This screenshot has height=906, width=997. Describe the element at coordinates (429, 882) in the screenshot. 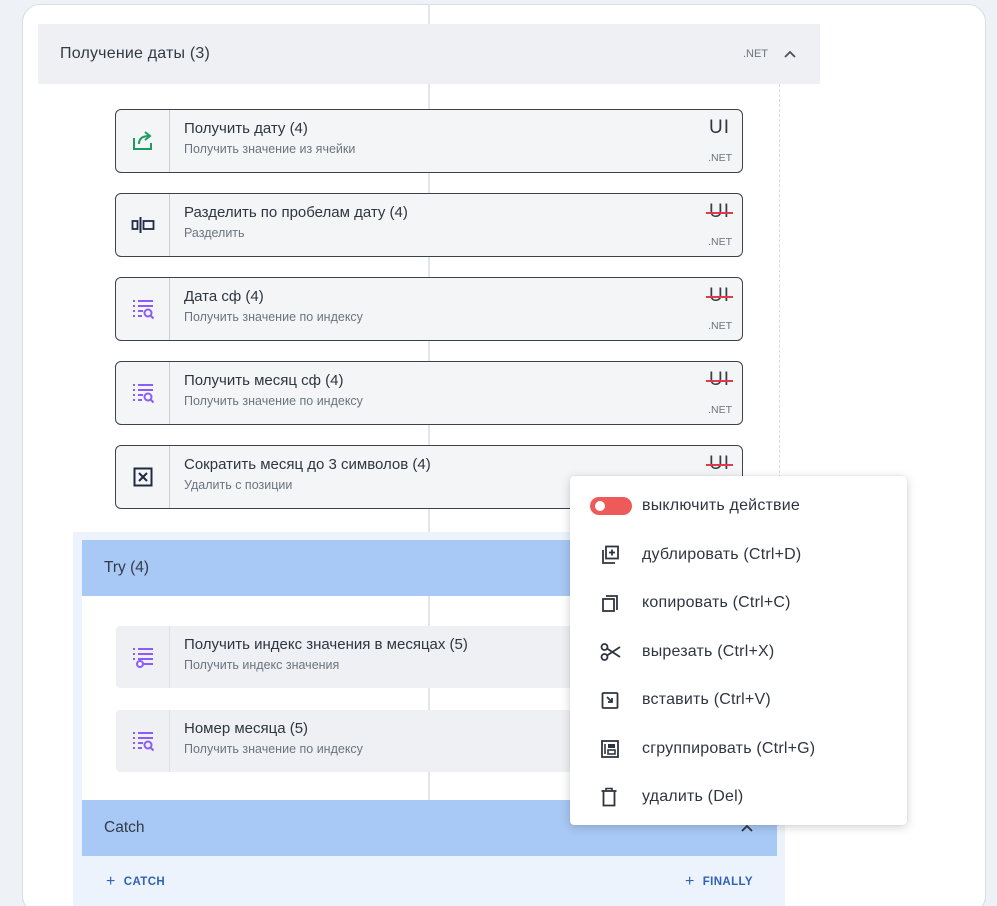

I see `add-handlers-row: + CATCH + FINALLY` at that location.